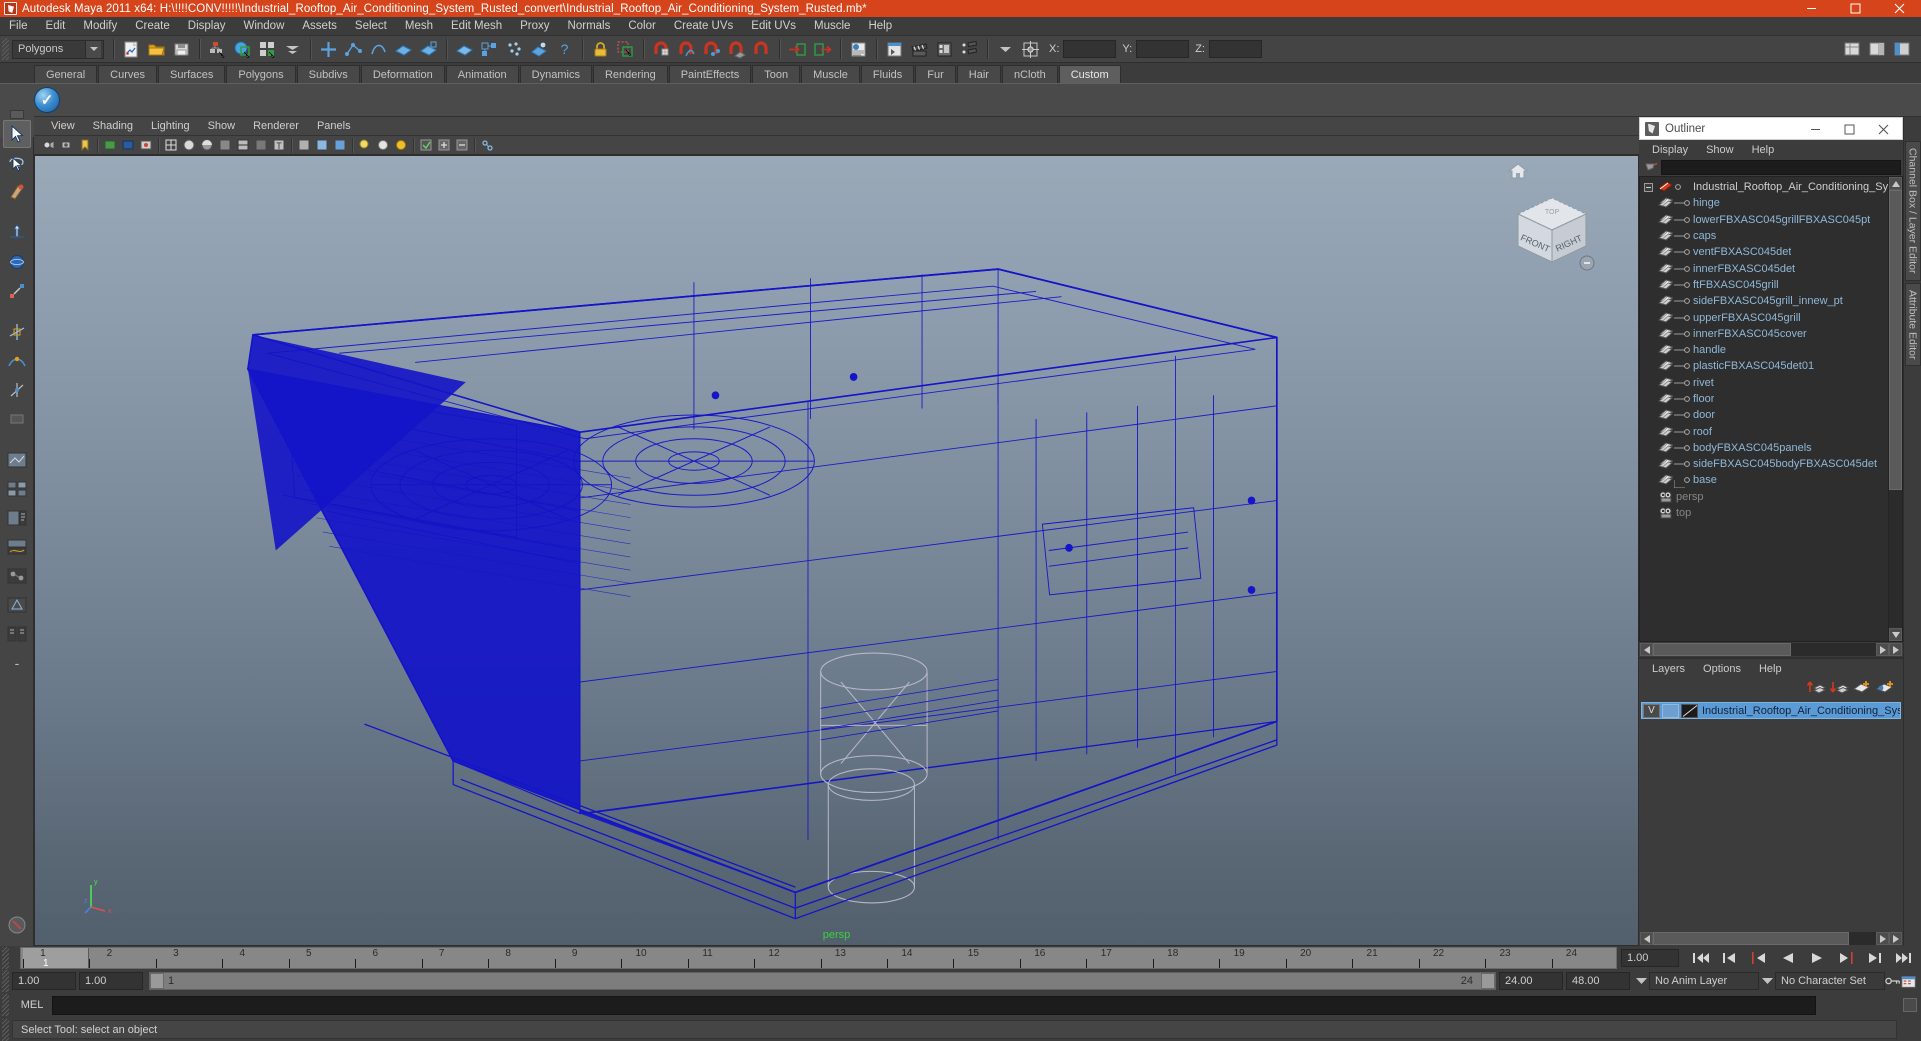 This screenshot has width=1921, height=1041. I want to click on render-view-icon, so click(539, 49).